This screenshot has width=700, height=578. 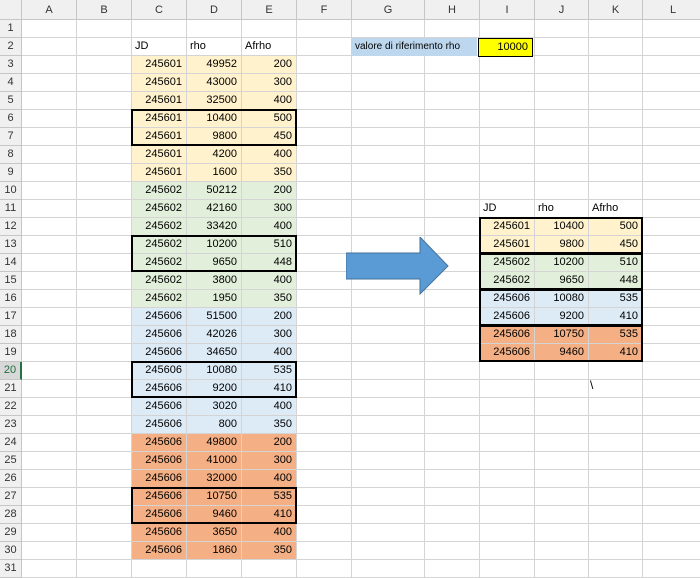 I want to click on left-rho-cell: 4200, so click(x=214, y=155).